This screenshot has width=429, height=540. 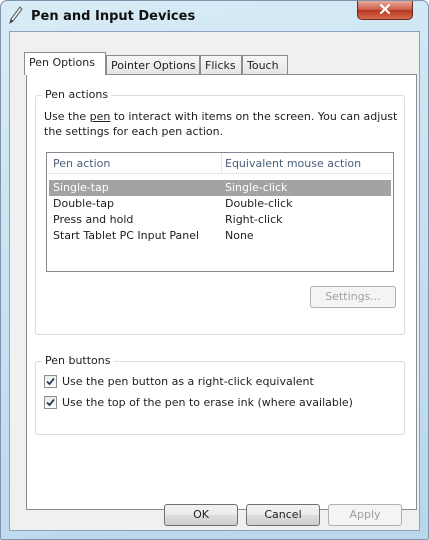 I want to click on close-icon, so click(x=385, y=9).